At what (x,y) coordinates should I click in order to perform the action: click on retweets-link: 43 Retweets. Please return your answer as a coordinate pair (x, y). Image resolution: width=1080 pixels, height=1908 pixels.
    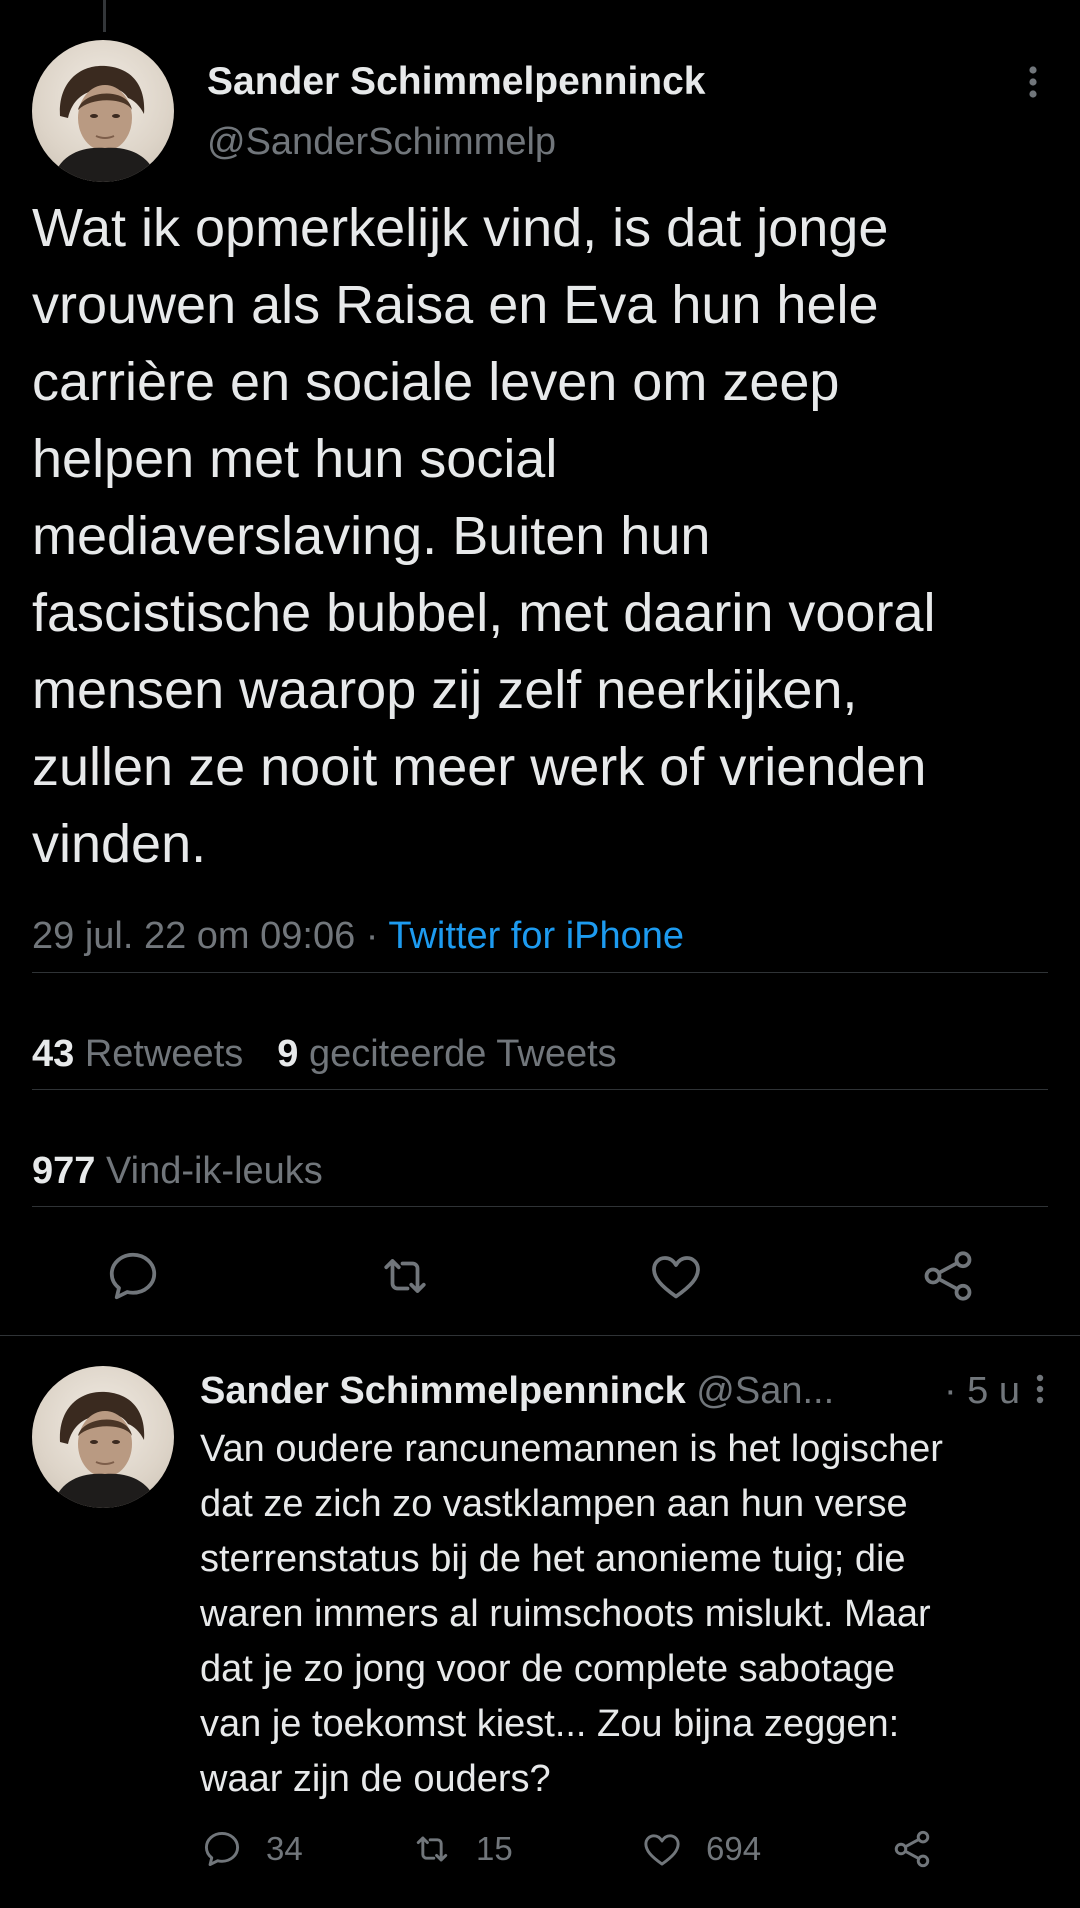
    Looking at the image, I should click on (137, 1054).